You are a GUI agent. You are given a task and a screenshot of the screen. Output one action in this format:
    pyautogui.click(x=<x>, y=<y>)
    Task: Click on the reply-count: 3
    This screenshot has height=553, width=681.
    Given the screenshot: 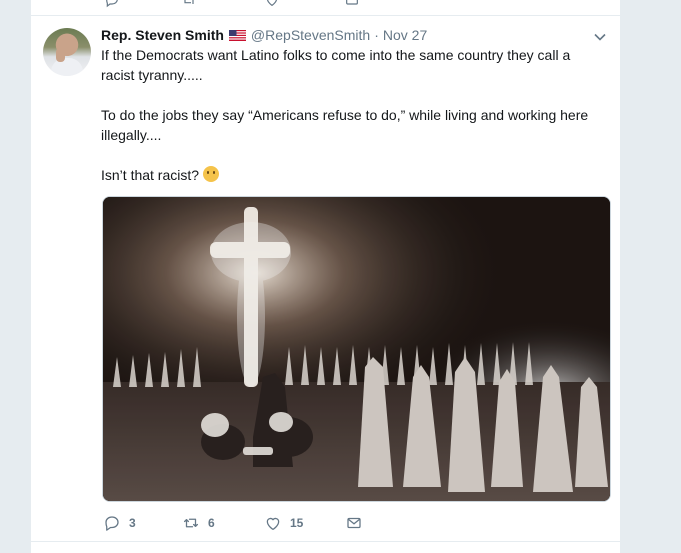 What is the action you would take?
    pyautogui.click(x=132, y=523)
    